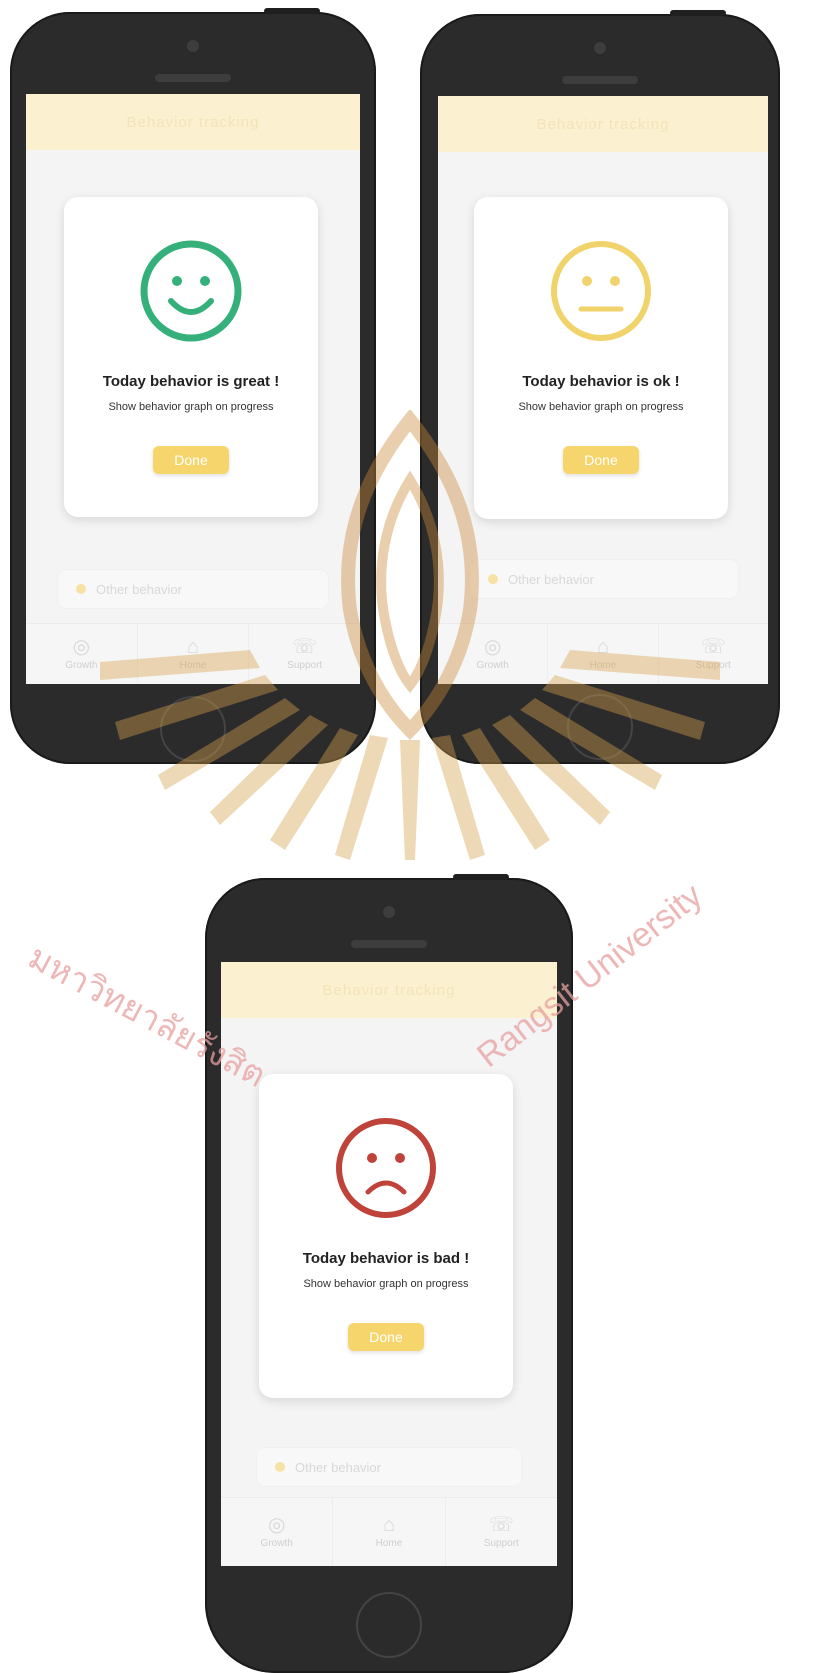  I want to click on smiley-neutral-icon, so click(601, 291).